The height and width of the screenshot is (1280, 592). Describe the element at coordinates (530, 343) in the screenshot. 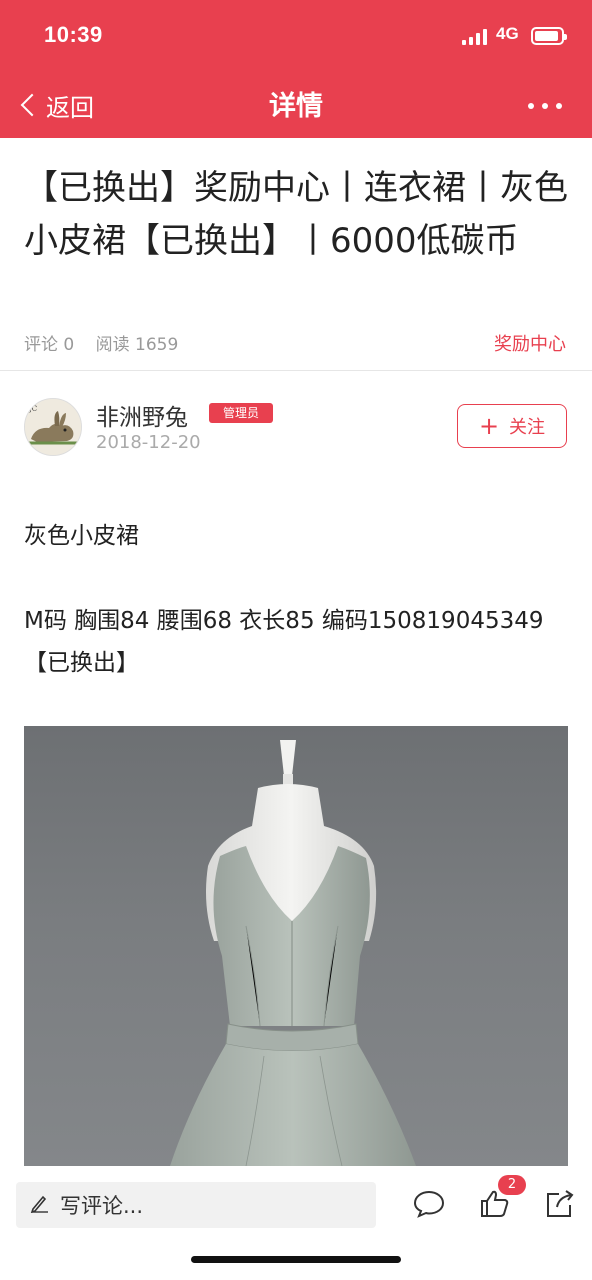

I see `category-link: 奖励中心` at that location.